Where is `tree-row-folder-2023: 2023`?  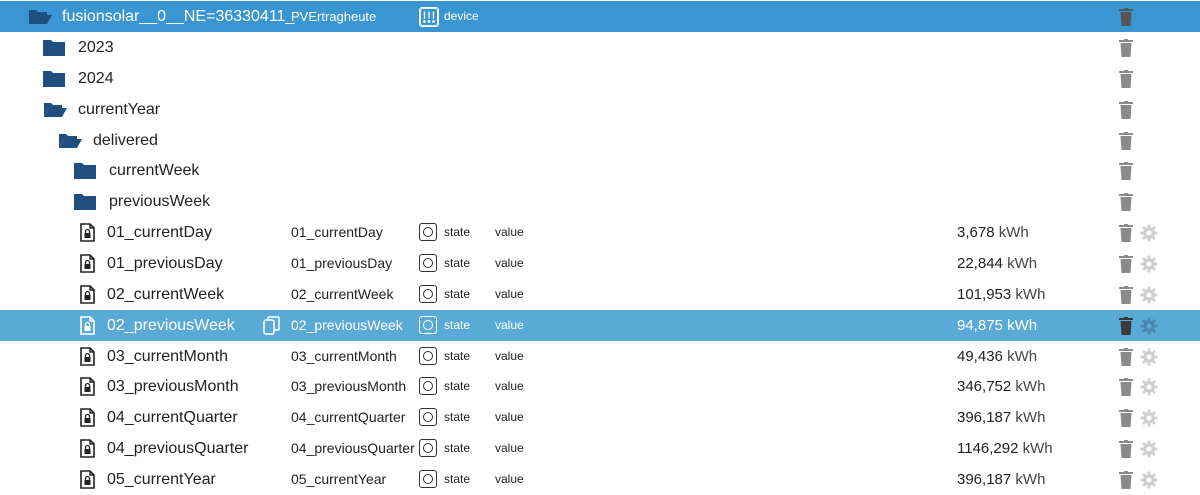
tree-row-folder-2023: 2023 is located at coordinates (600, 47).